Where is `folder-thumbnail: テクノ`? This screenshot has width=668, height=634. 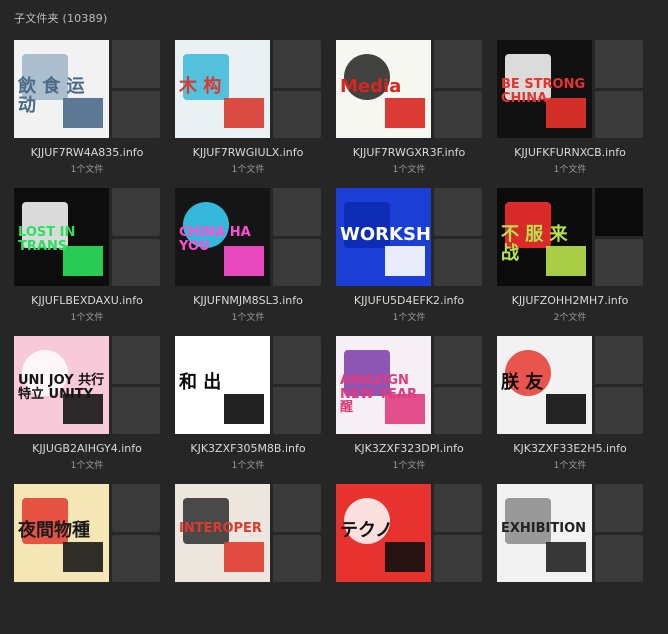 folder-thumbnail: テクノ is located at coordinates (409, 533).